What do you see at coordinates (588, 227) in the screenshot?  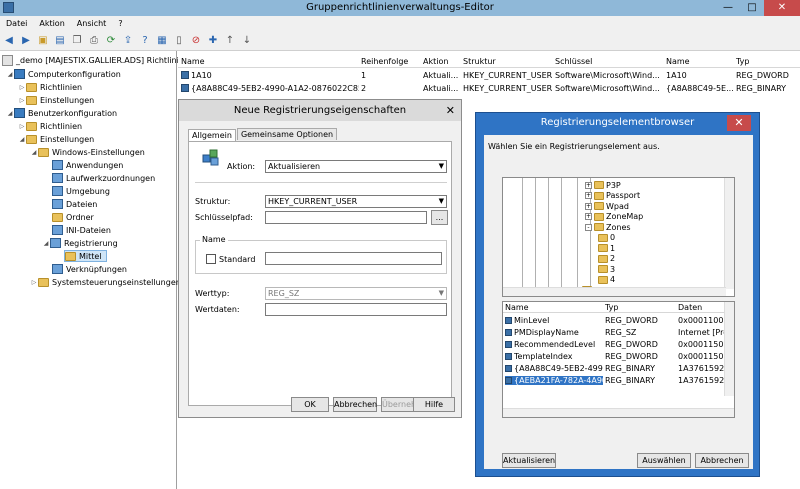 I see `collapse-icon: -` at bounding box center [588, 227].